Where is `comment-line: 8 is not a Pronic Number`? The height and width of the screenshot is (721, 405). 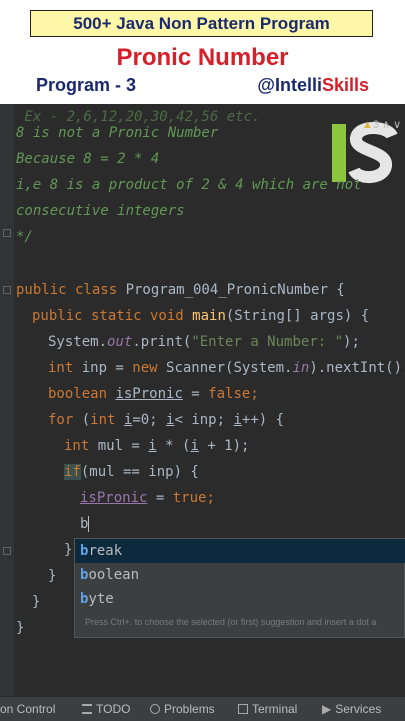 comment-line: 8 is not a Pronic Number is located at coordinates (117, 133).